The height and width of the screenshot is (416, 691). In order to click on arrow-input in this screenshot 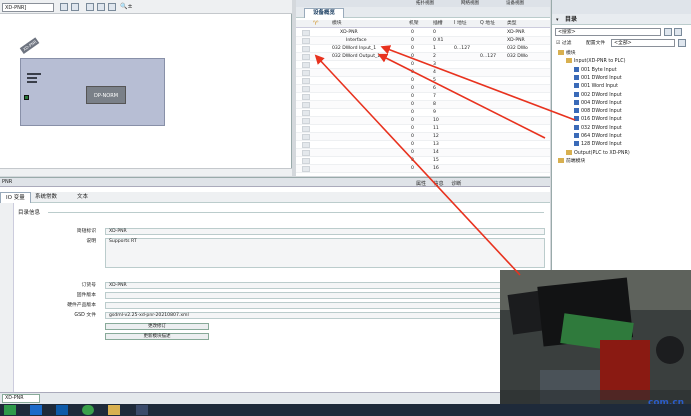, I will do `click(478, 83)`.